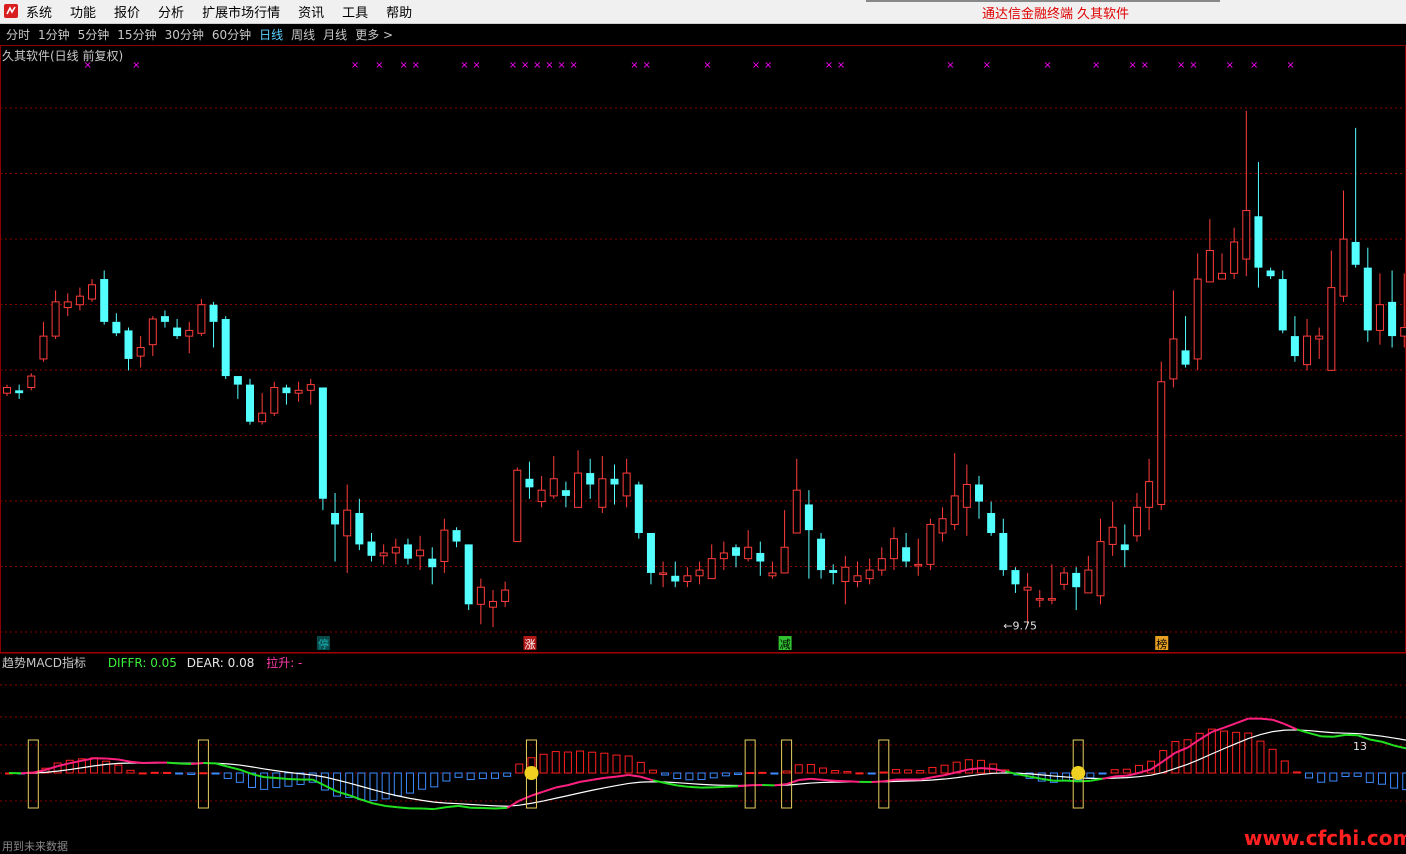 Image resolution: width=1406 pixels, height=854 pixels. What do you see at coordinates (311, 11) in the screenshot?
I see `menu-item-5: 资讯` at bounding box center [311, 11].